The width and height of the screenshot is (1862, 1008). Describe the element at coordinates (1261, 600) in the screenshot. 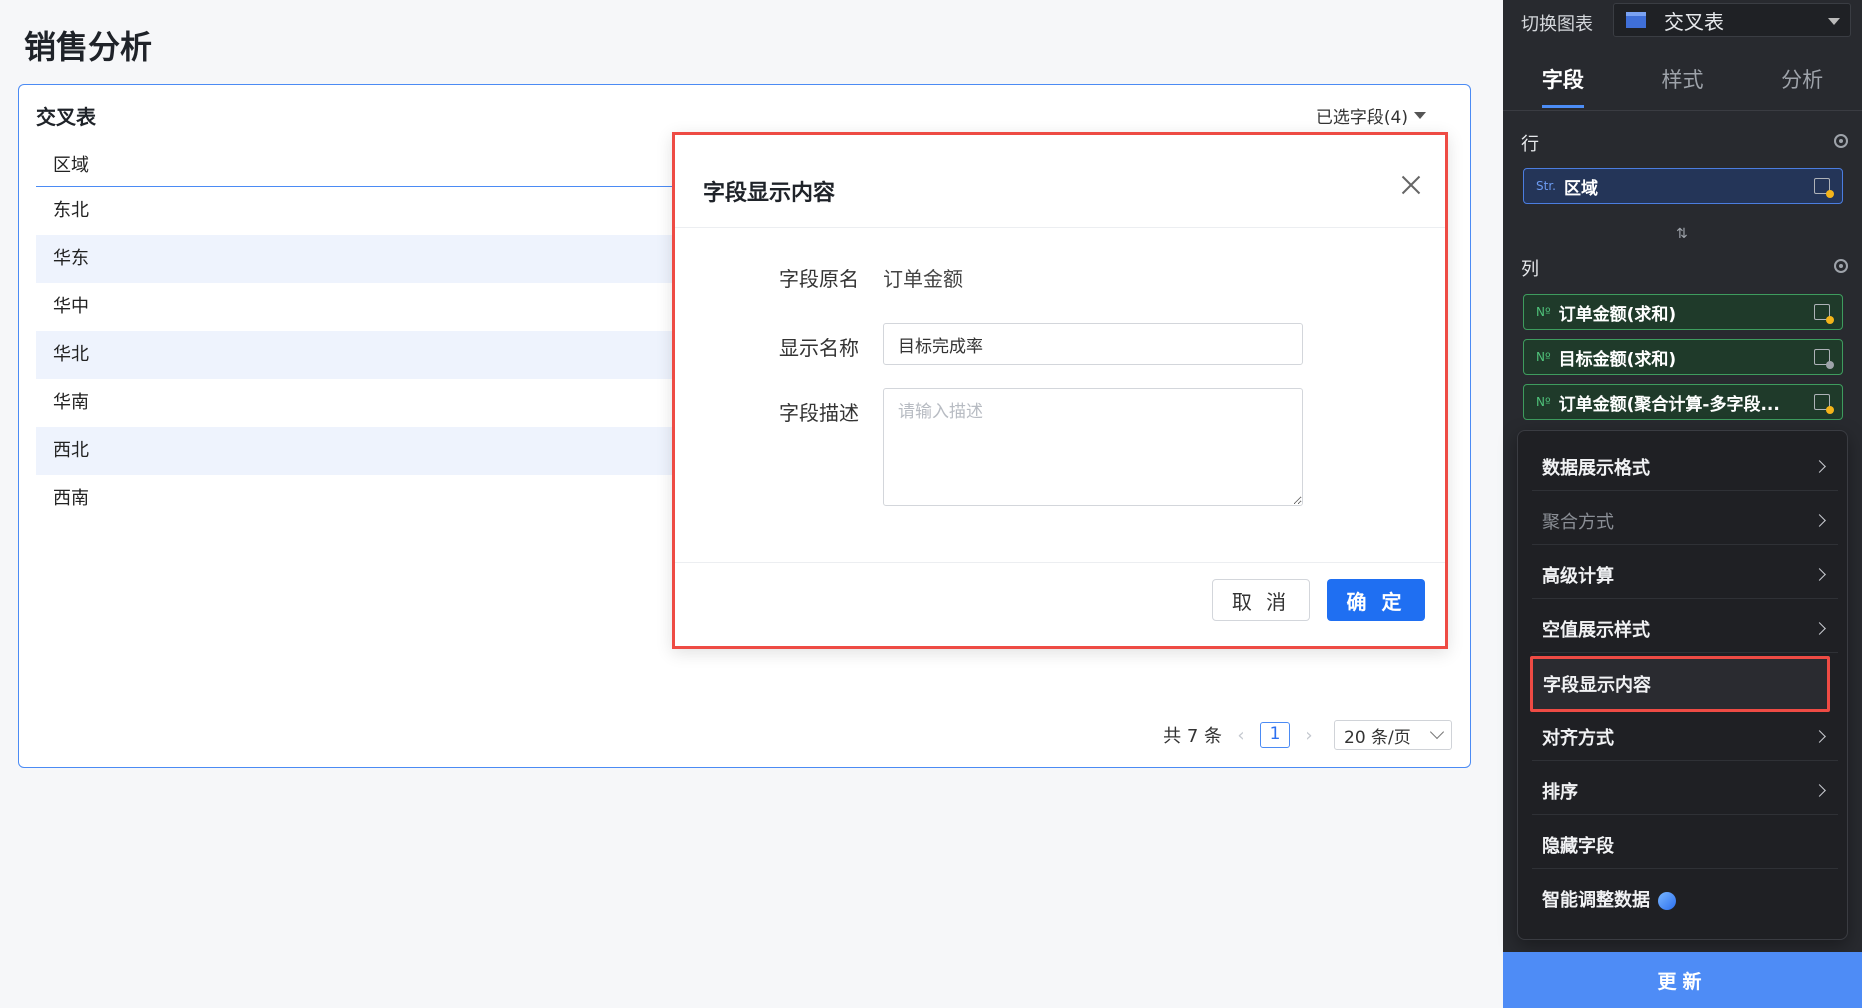

I see `cancel-button: 取 消` at that location.